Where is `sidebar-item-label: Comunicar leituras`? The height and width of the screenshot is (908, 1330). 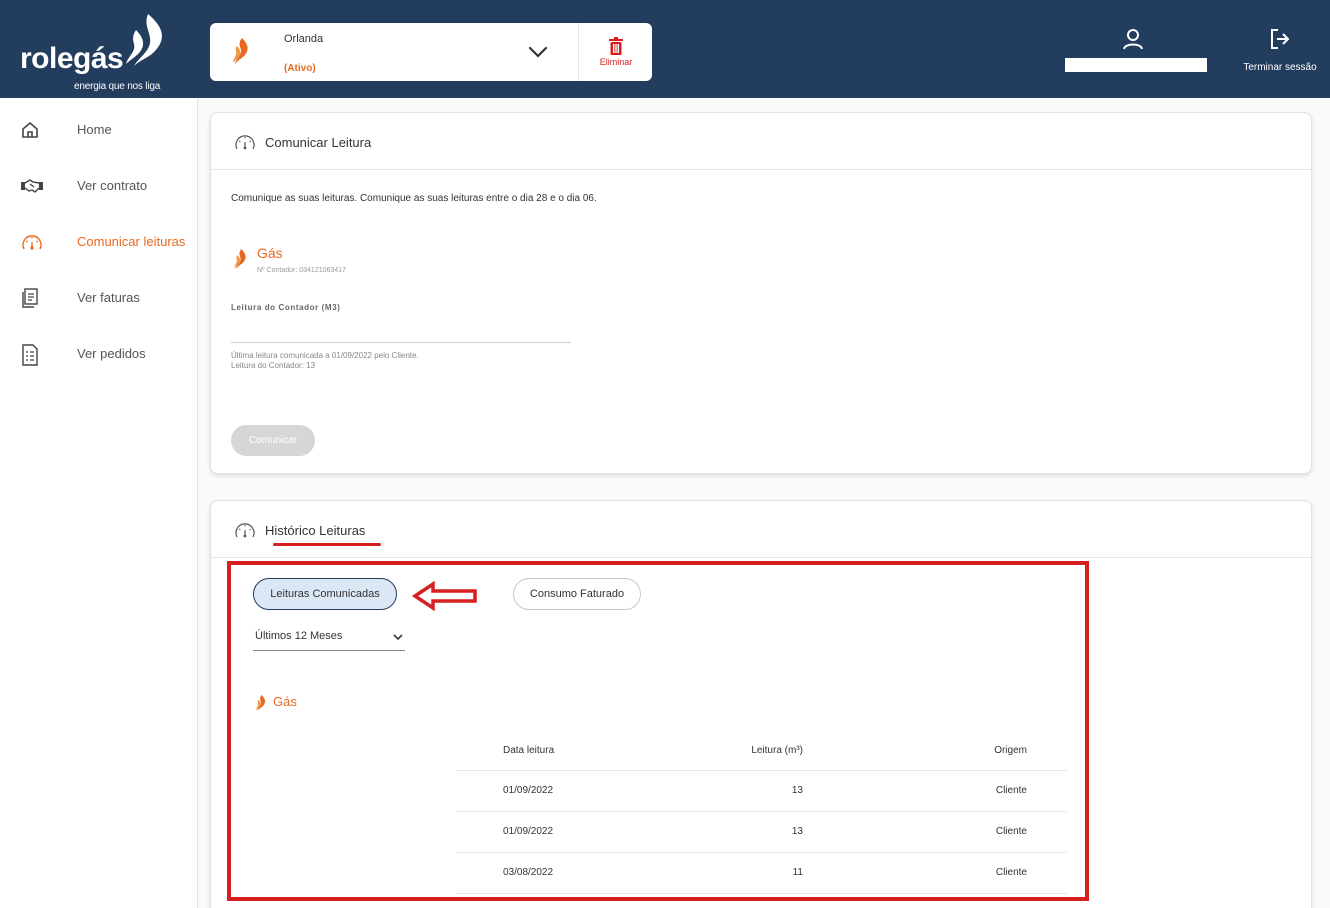 sidebar-item-label: Comunicar leituras is located at coordinates (131, 241).